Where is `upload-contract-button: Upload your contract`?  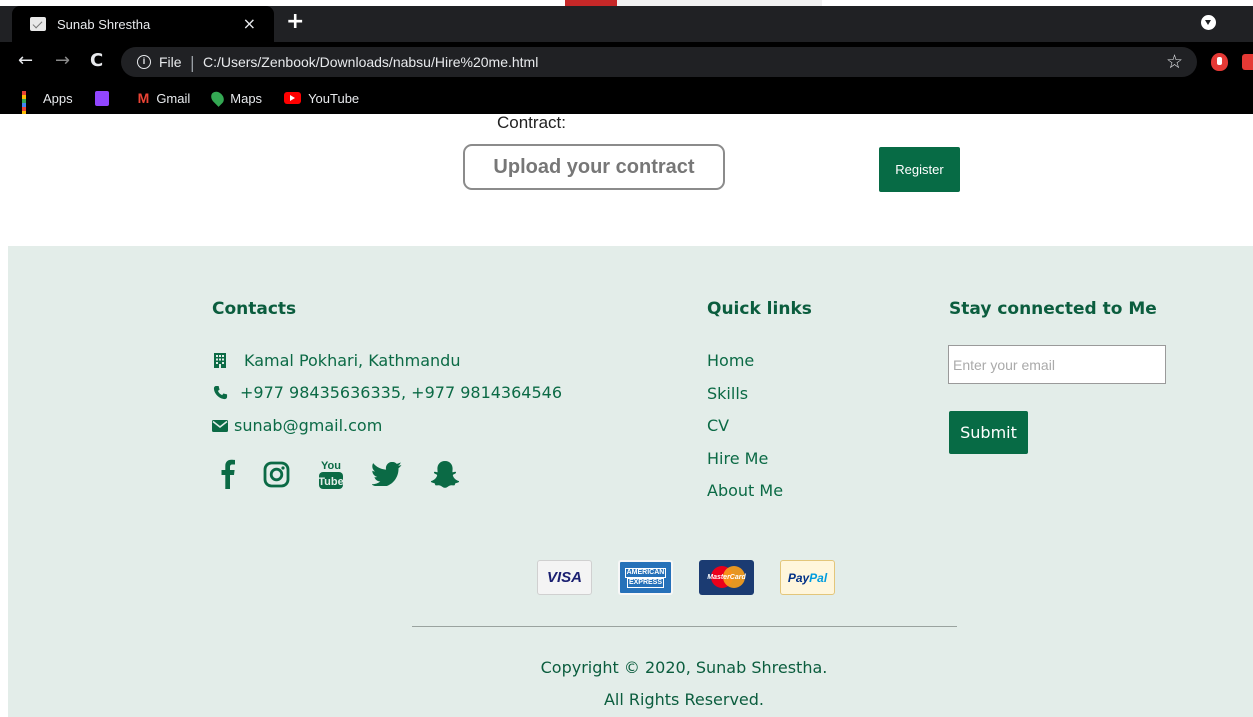
upload-contract-button: Upload your contract is located at coordinates (594, 167).